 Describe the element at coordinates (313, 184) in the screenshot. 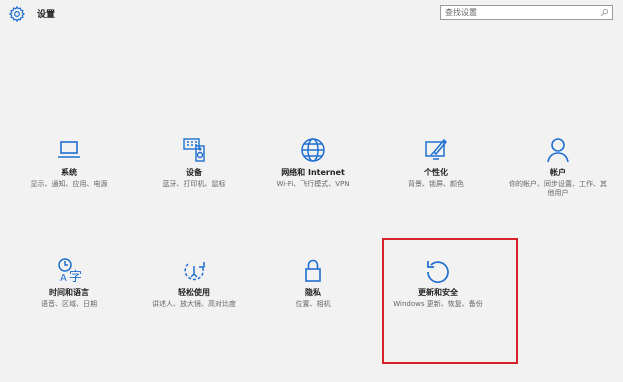

I see `tile-desc: Wi-Fi、飞行模式、VPN` at that location.